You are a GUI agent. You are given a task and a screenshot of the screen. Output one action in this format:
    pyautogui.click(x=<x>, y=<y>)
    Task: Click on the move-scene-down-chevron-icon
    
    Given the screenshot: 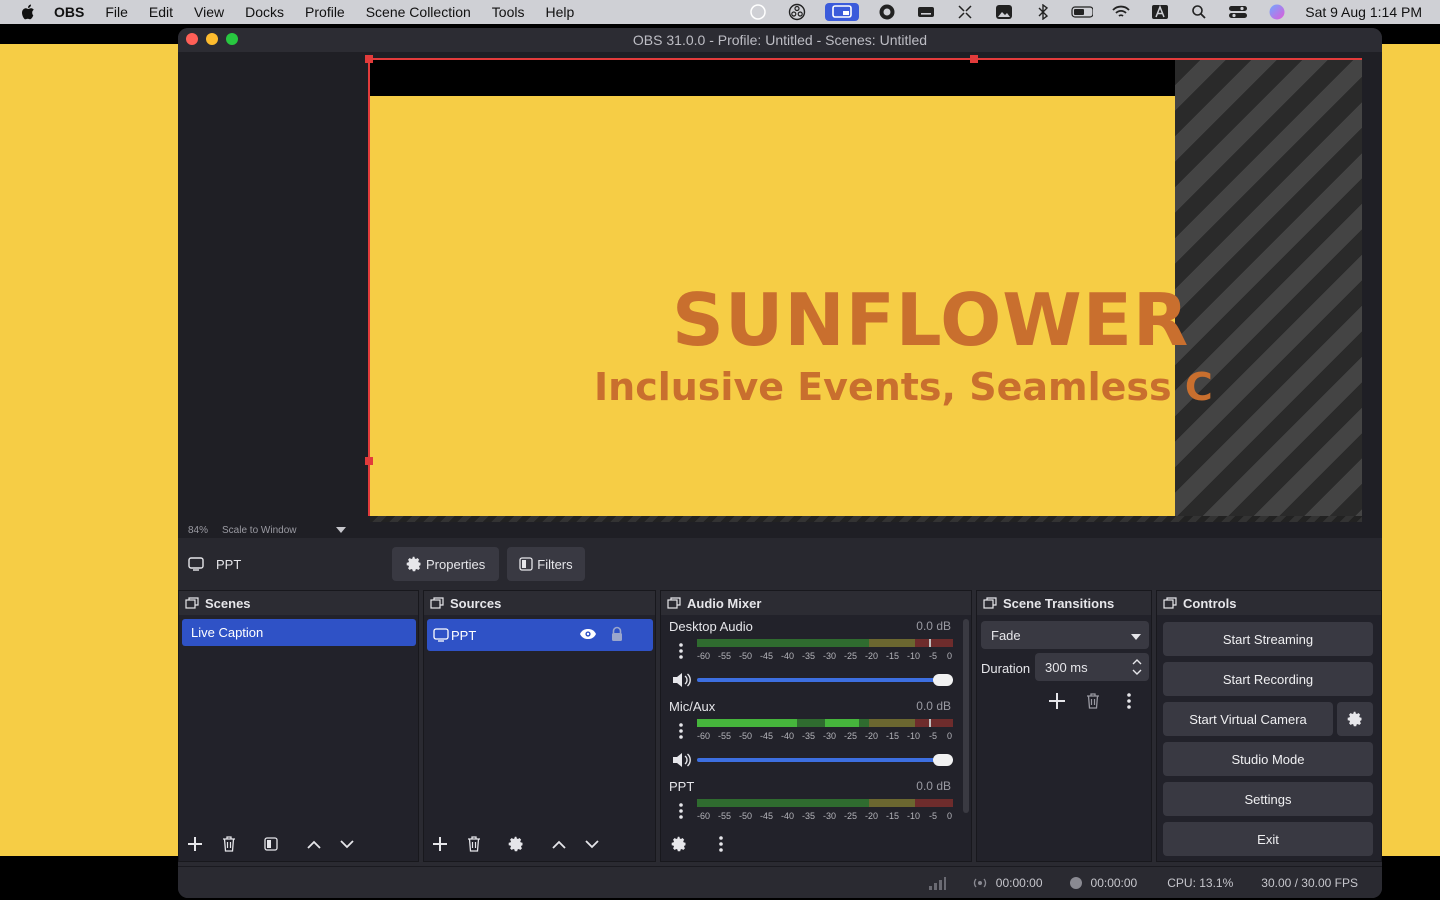 What is the action you would take?
    pyautogui.click(x=347, y=844)
    